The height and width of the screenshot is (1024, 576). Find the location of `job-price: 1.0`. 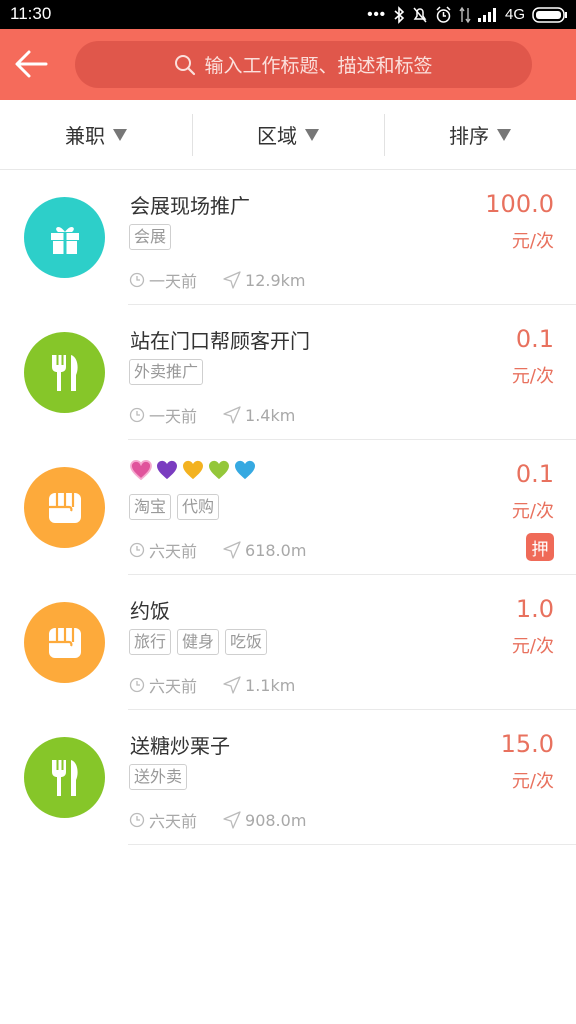

job-price: 1.0 is located at coordinates (534, 609).